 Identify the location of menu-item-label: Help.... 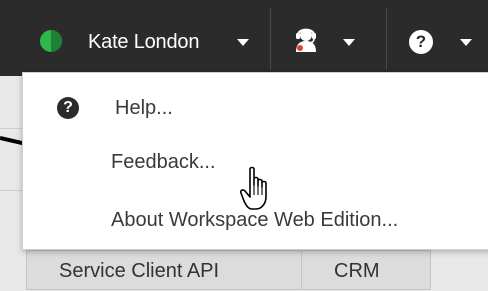
(144, 108).